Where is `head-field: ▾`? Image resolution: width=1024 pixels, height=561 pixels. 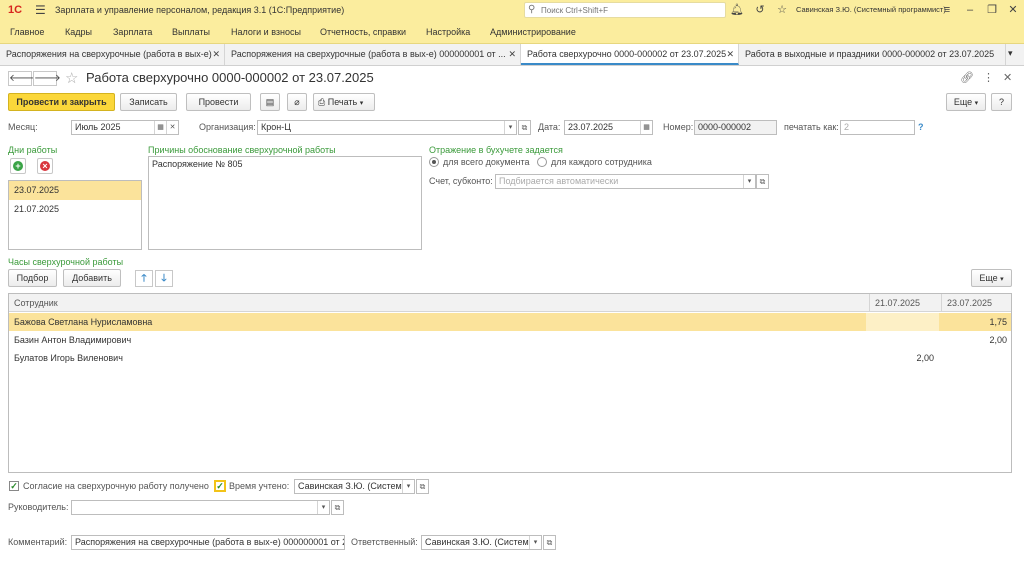 head-field: ▾ is located at coordinates (200, 507).